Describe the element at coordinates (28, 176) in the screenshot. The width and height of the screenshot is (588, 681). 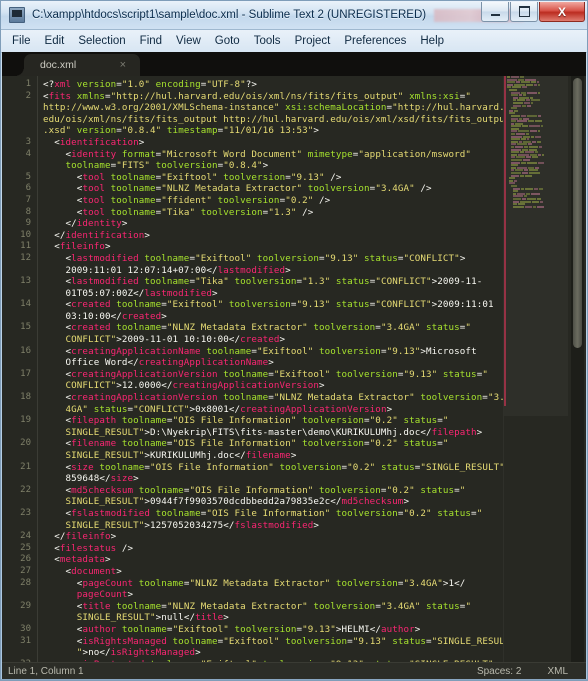
I see `line-number: 5` at that location.